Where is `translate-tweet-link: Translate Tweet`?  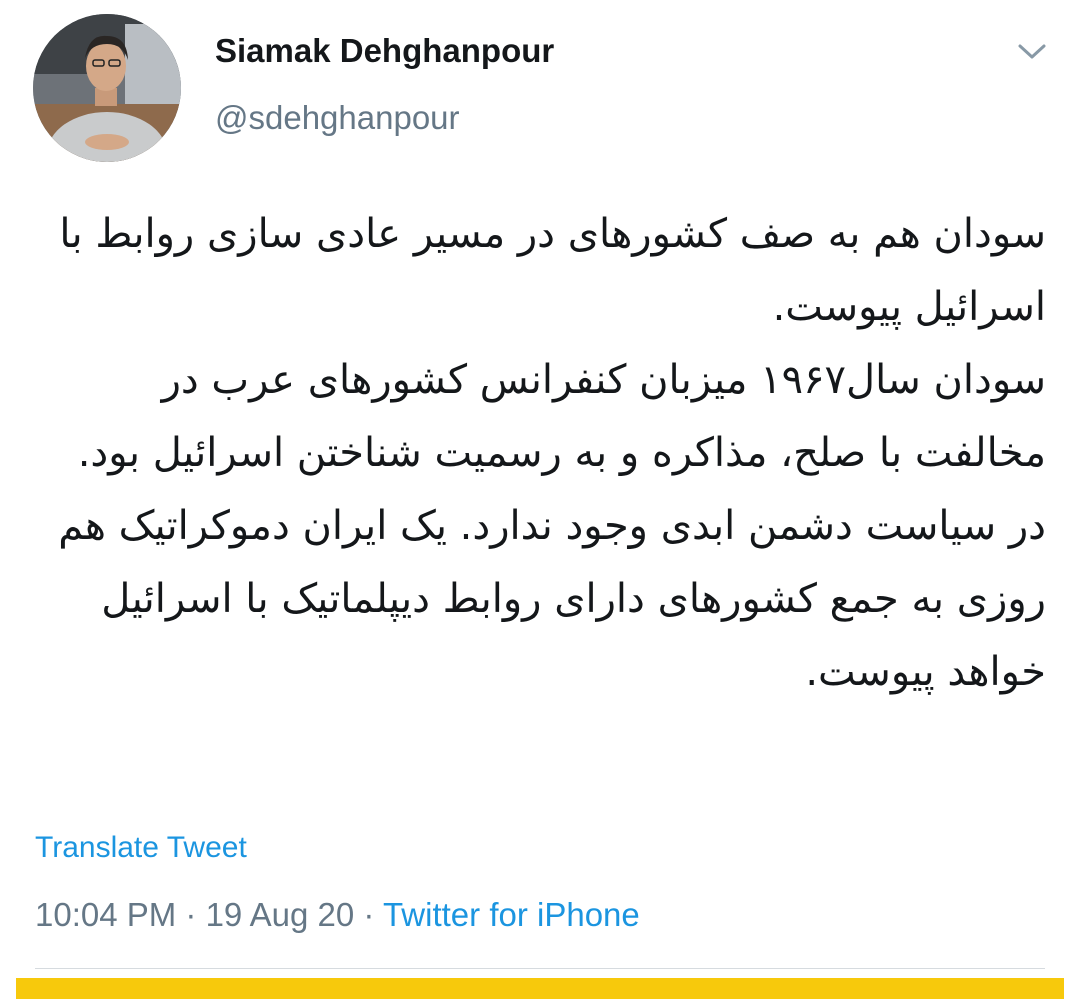 translate-tweet-link: Translate Tweet is located at coordinates (141, 848).